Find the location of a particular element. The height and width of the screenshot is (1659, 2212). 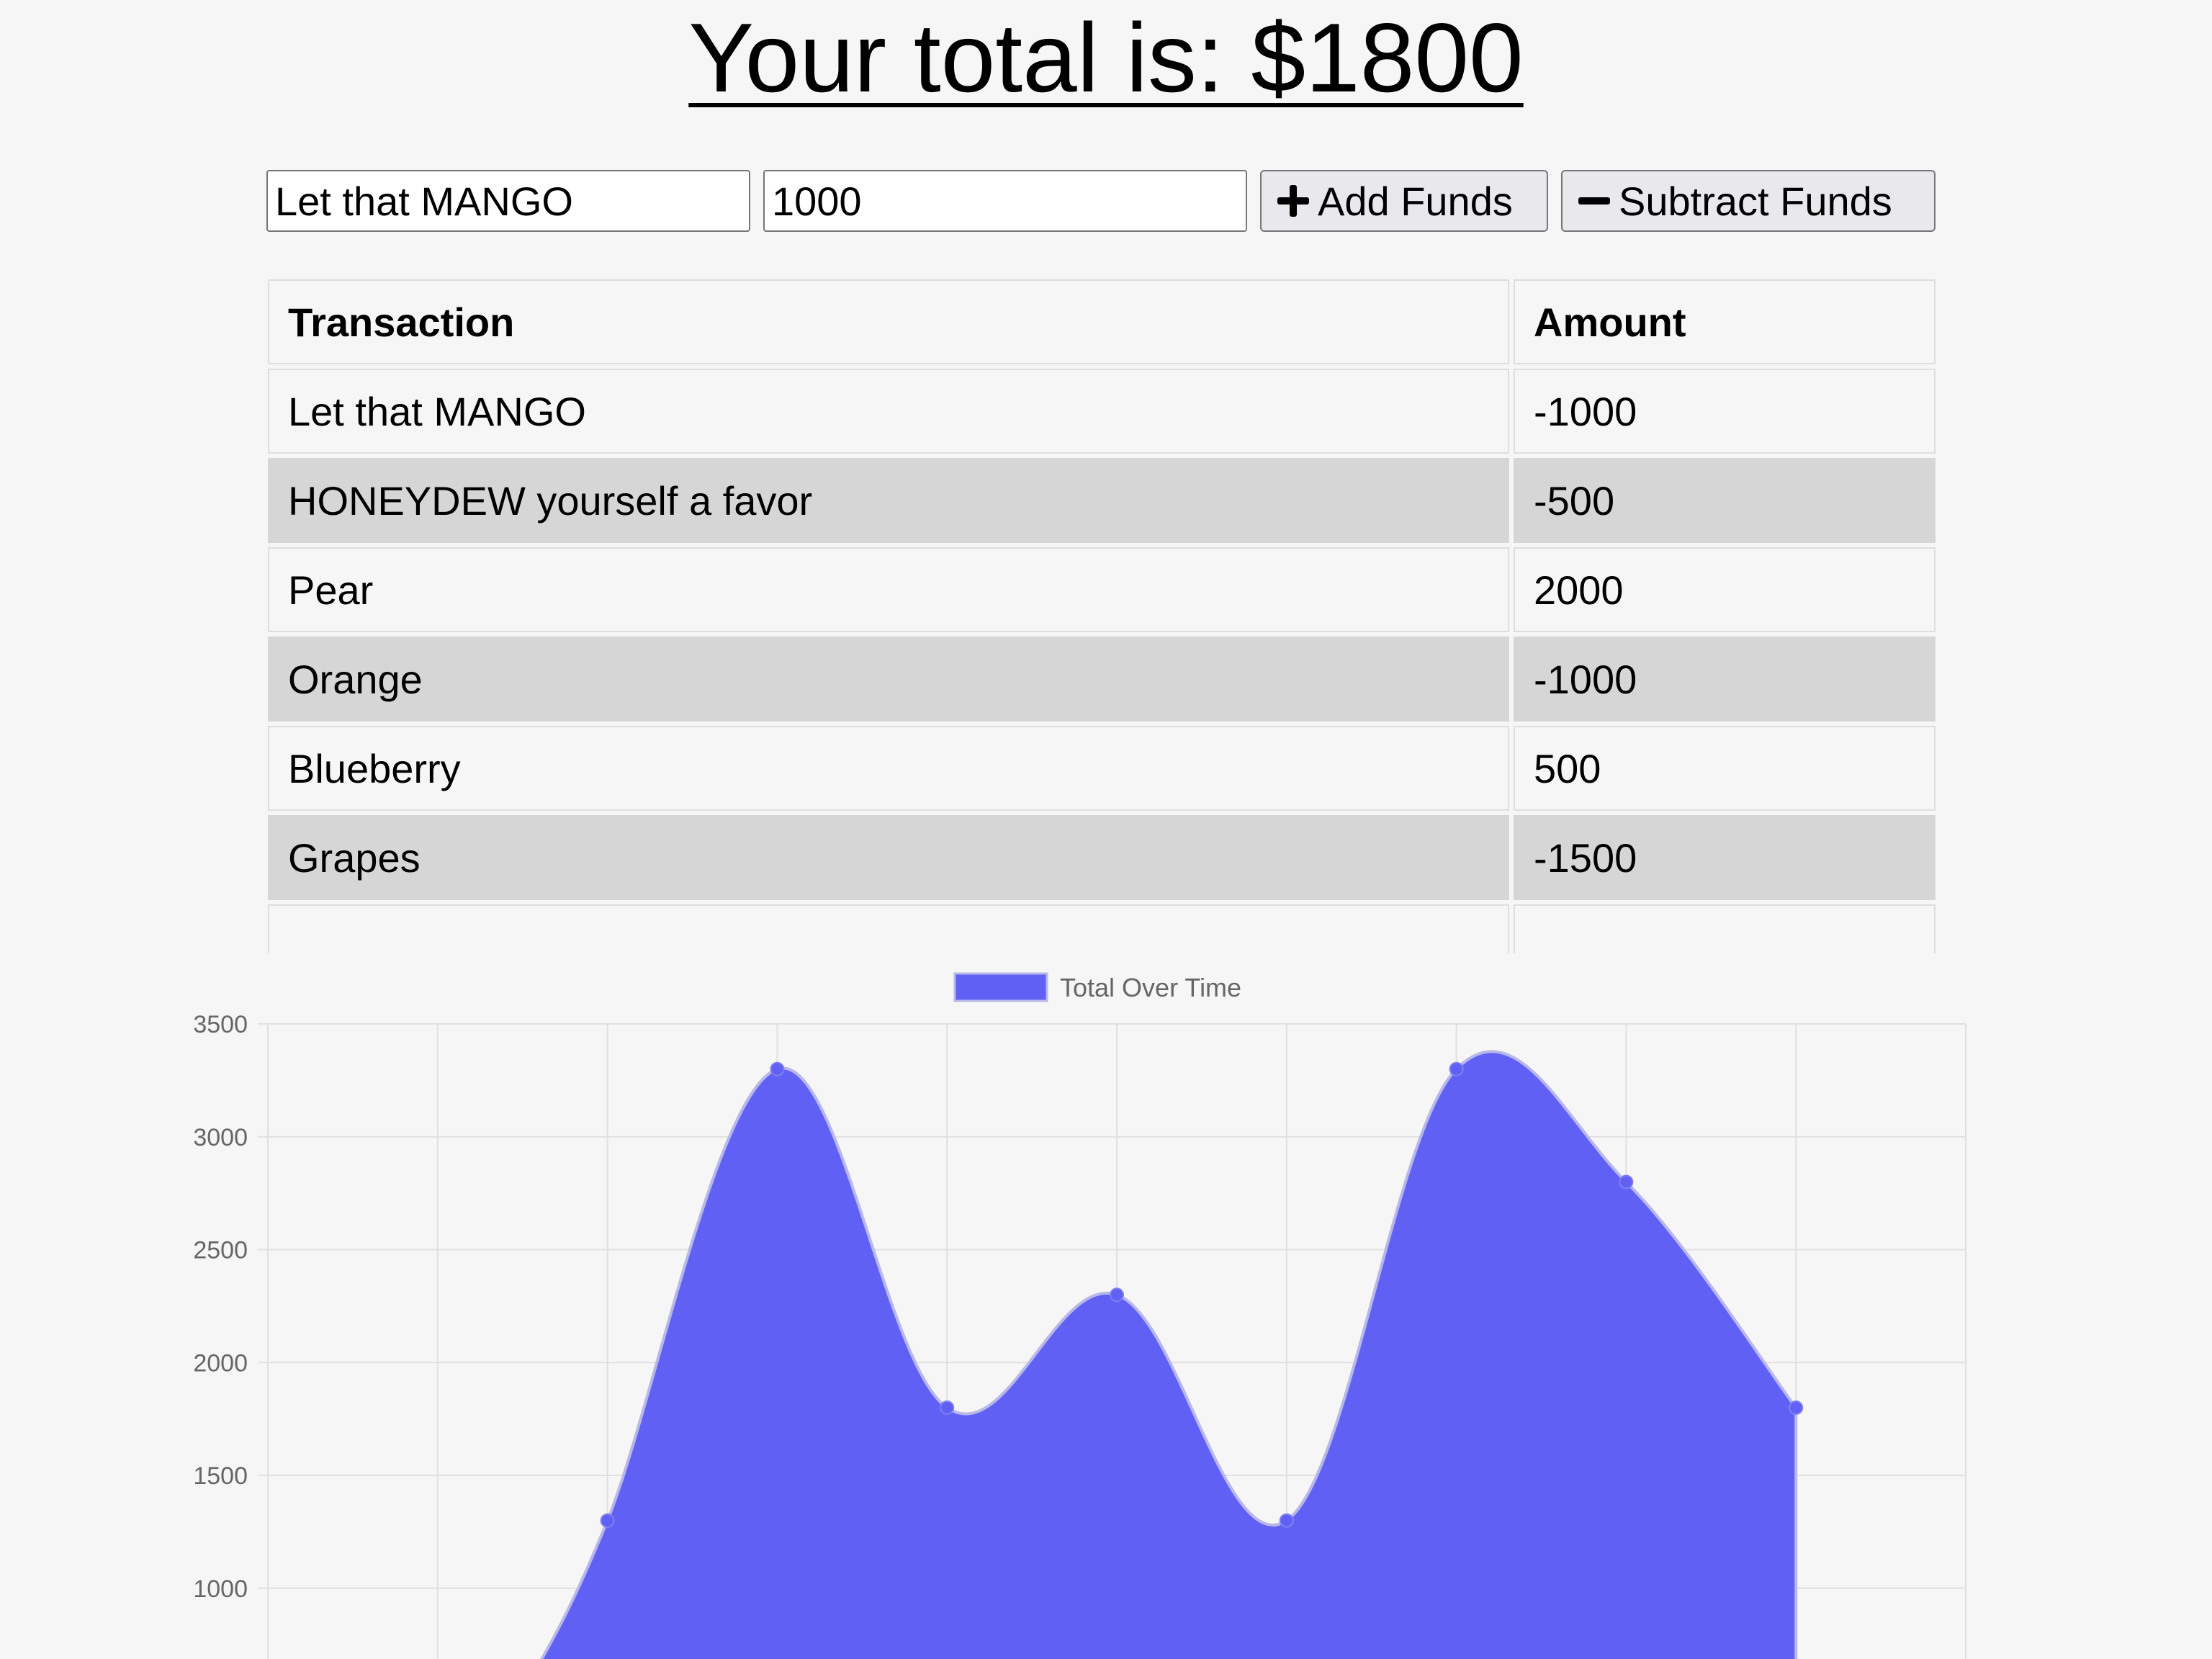

amount-column-header: Amount is located at coordinates (1725, 321).